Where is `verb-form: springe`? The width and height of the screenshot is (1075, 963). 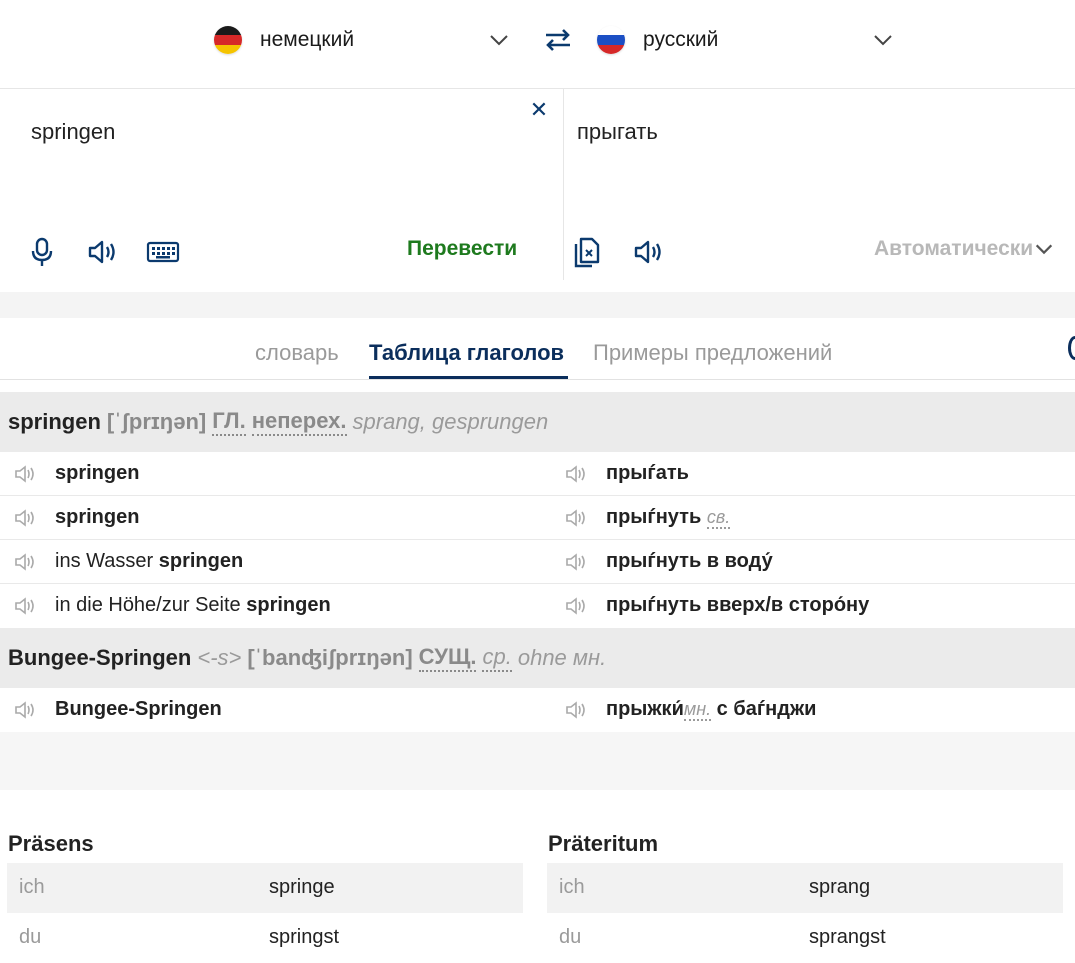
verb-form: springe is located at coordinates (302, 887).